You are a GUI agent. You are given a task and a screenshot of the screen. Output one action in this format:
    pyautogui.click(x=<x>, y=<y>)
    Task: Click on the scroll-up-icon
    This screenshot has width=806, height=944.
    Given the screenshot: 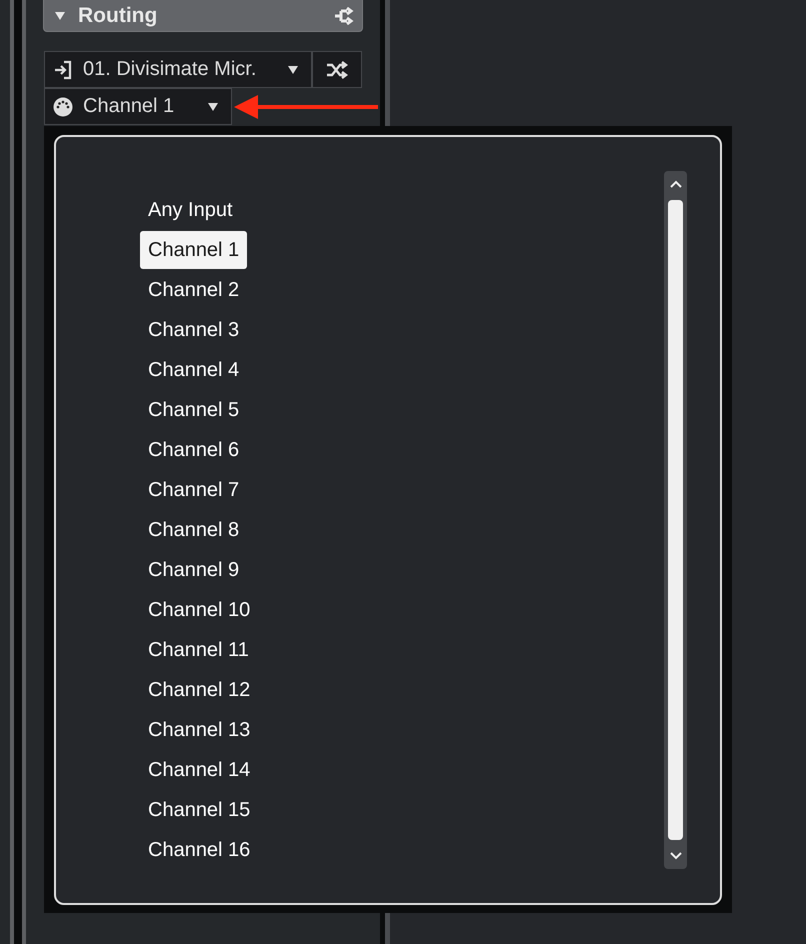 What is the action you would take?
    pyautogui.click(x=675, y=184)
    